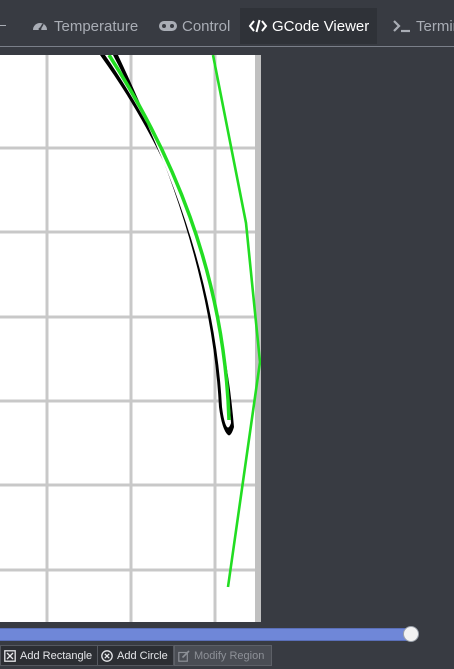  What do you see at coordinates (184, 655) in the screenshot?
I see `edit-icon` at bounding box center [184, 655].